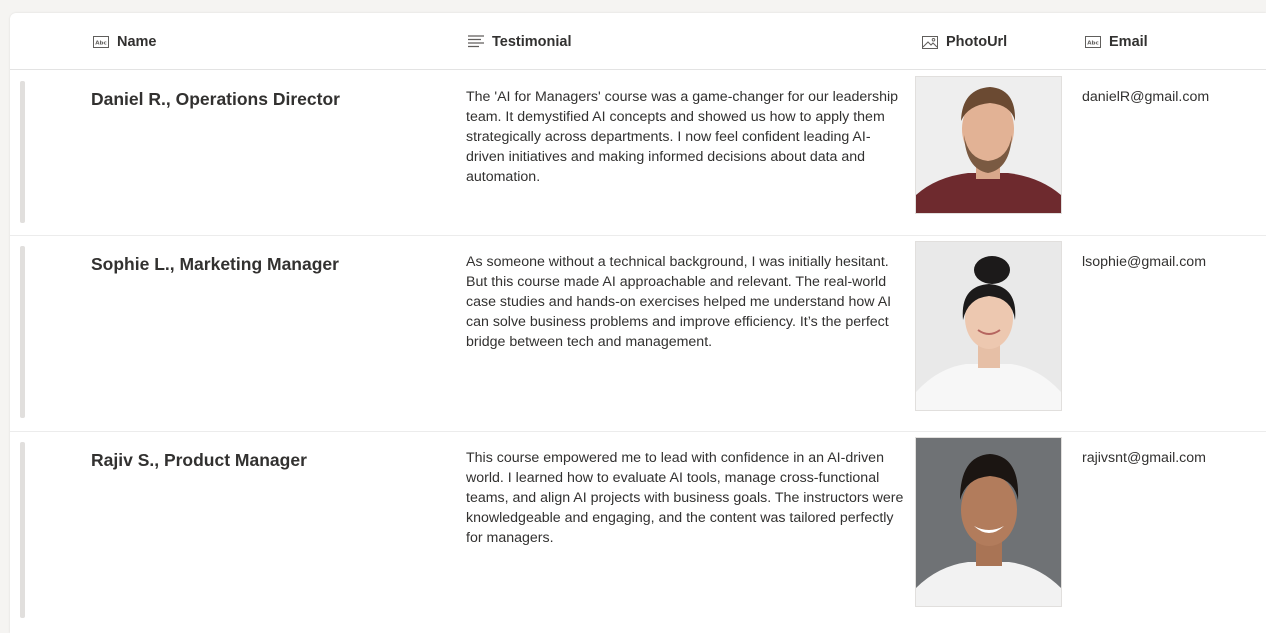 The image size is (1266, 633). What do you see at coordinates (476, 42) in the screenshot?
I see `multiline-text-icon` at bounding box center [476, 42].